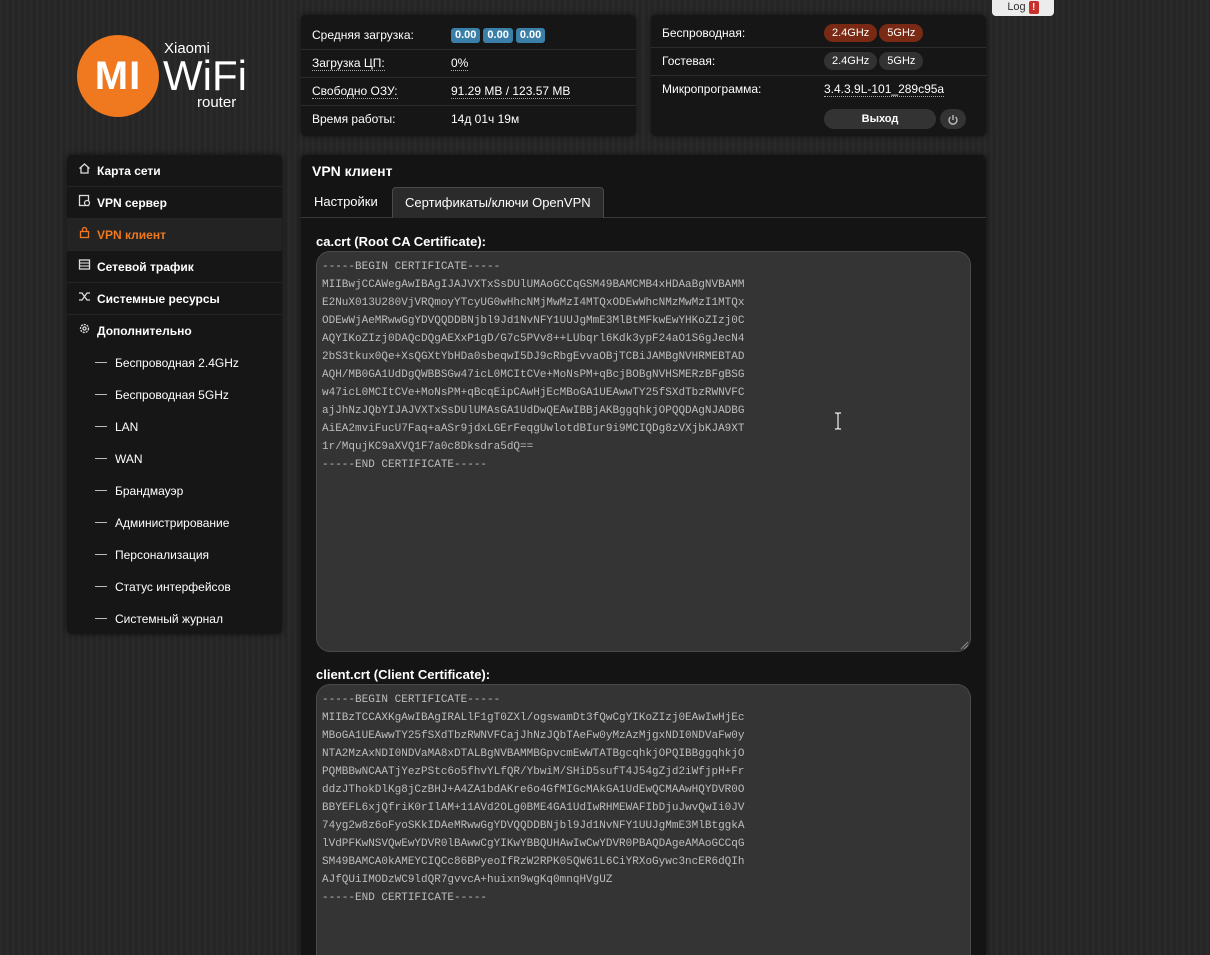 Image resolution: width=1210 pixels, height=955 pixels. I want to click on wireless-label: Беспроводная:, so click(704, 33).